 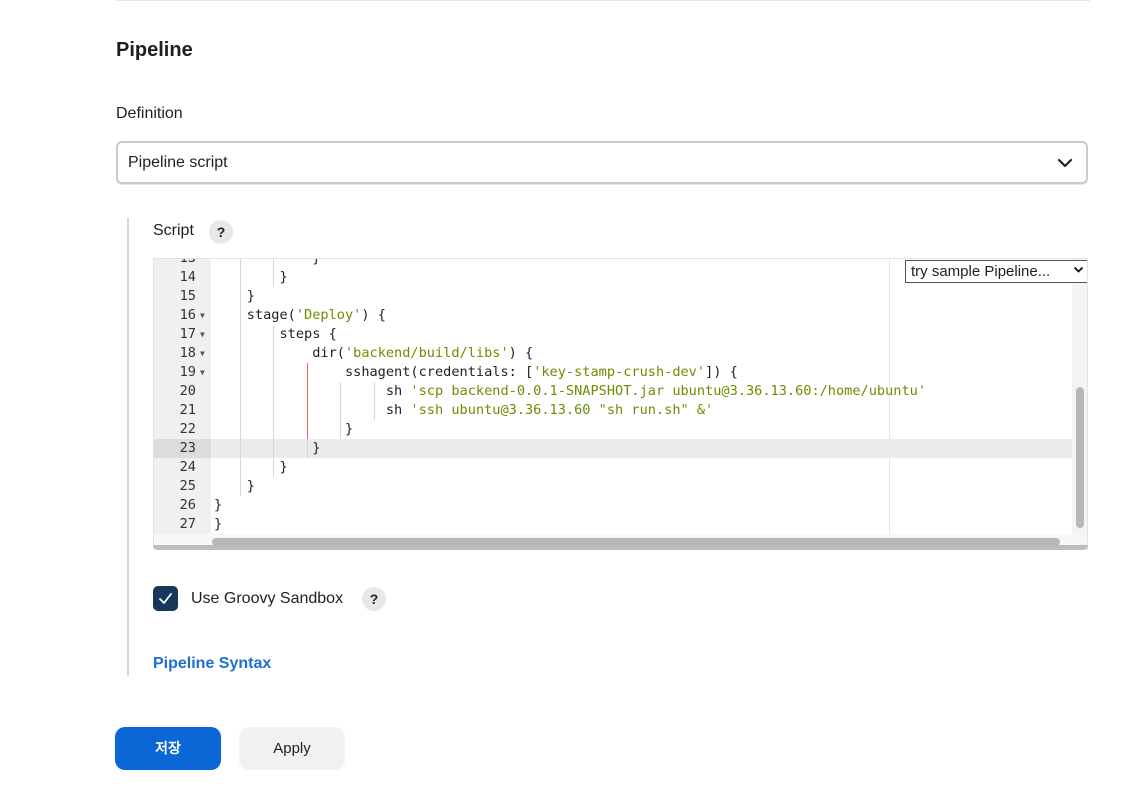 What do you see at coordinates (154, 50) in the screenshot?
I see `section-title: Pipeline` at bounding box center [154, 50].